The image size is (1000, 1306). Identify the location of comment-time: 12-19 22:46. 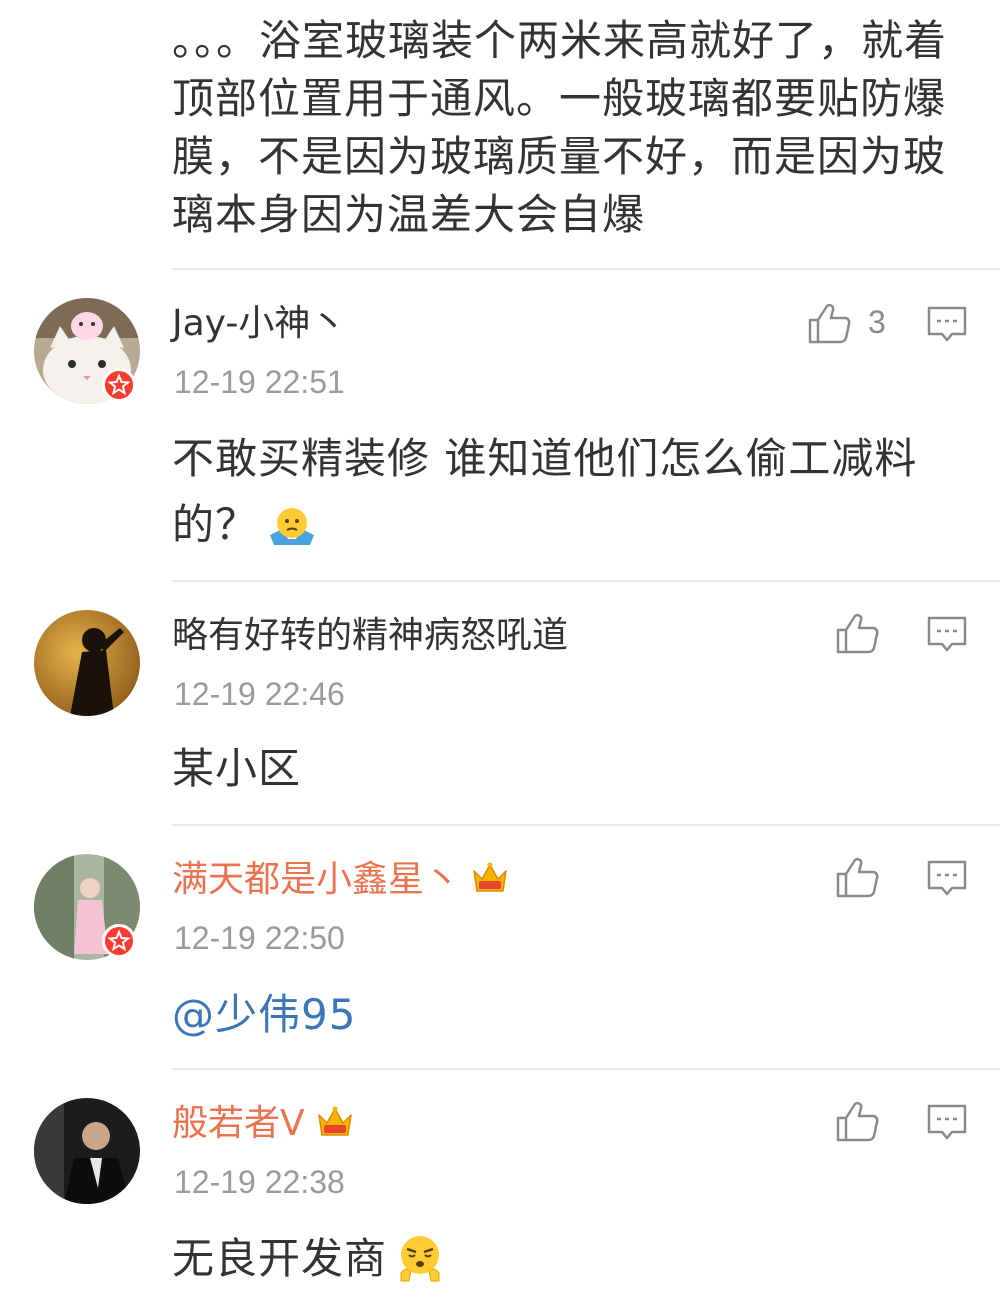
(259, 694).